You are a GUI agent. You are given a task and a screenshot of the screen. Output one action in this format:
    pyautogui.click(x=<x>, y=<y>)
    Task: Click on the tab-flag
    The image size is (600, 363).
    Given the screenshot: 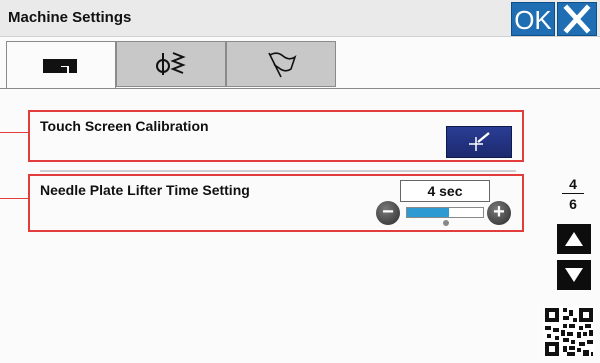 What is the action you would take?
    pyautogui.click(x=281, y=64)
    